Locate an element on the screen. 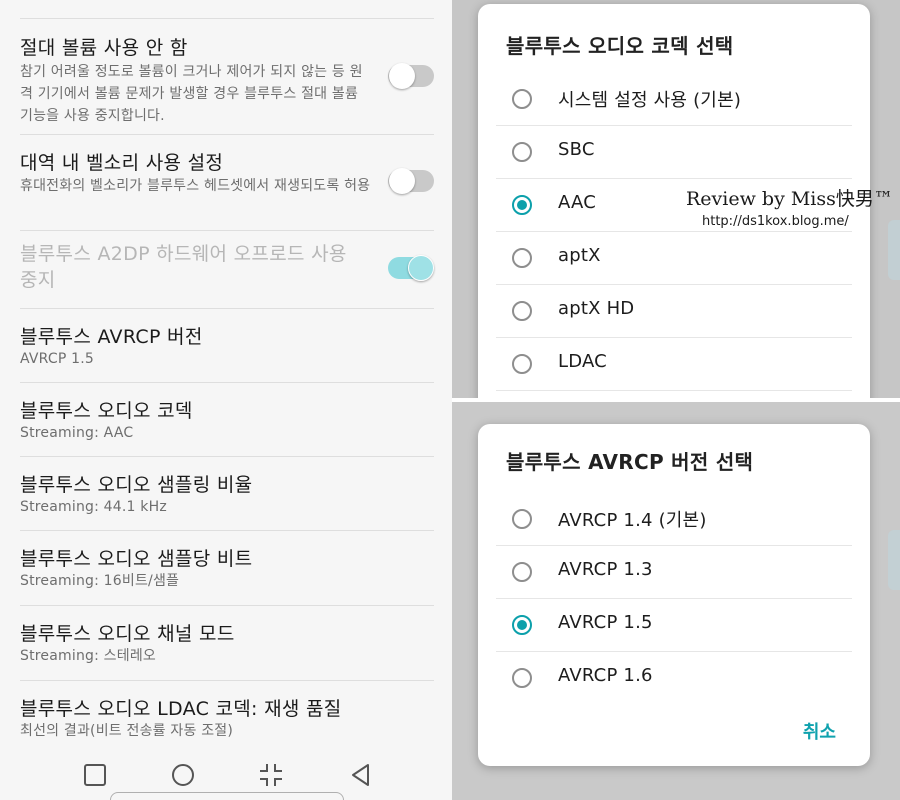 This screenshot has height=800, width=900. option-label: AVRCP 1.3 is located at coordinates (605, 569).